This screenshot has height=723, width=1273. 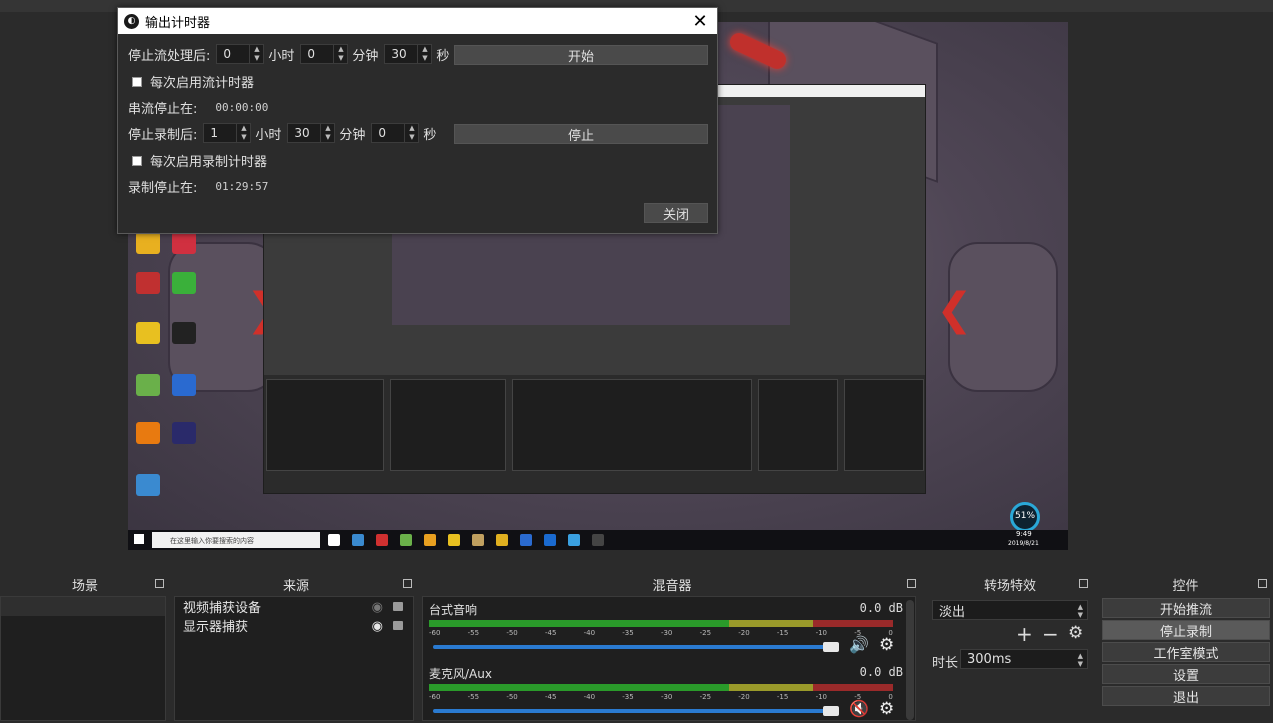 I want to click on record-minutes-spinbox: 30 ▲ ▼, so click(x=311, y=133).